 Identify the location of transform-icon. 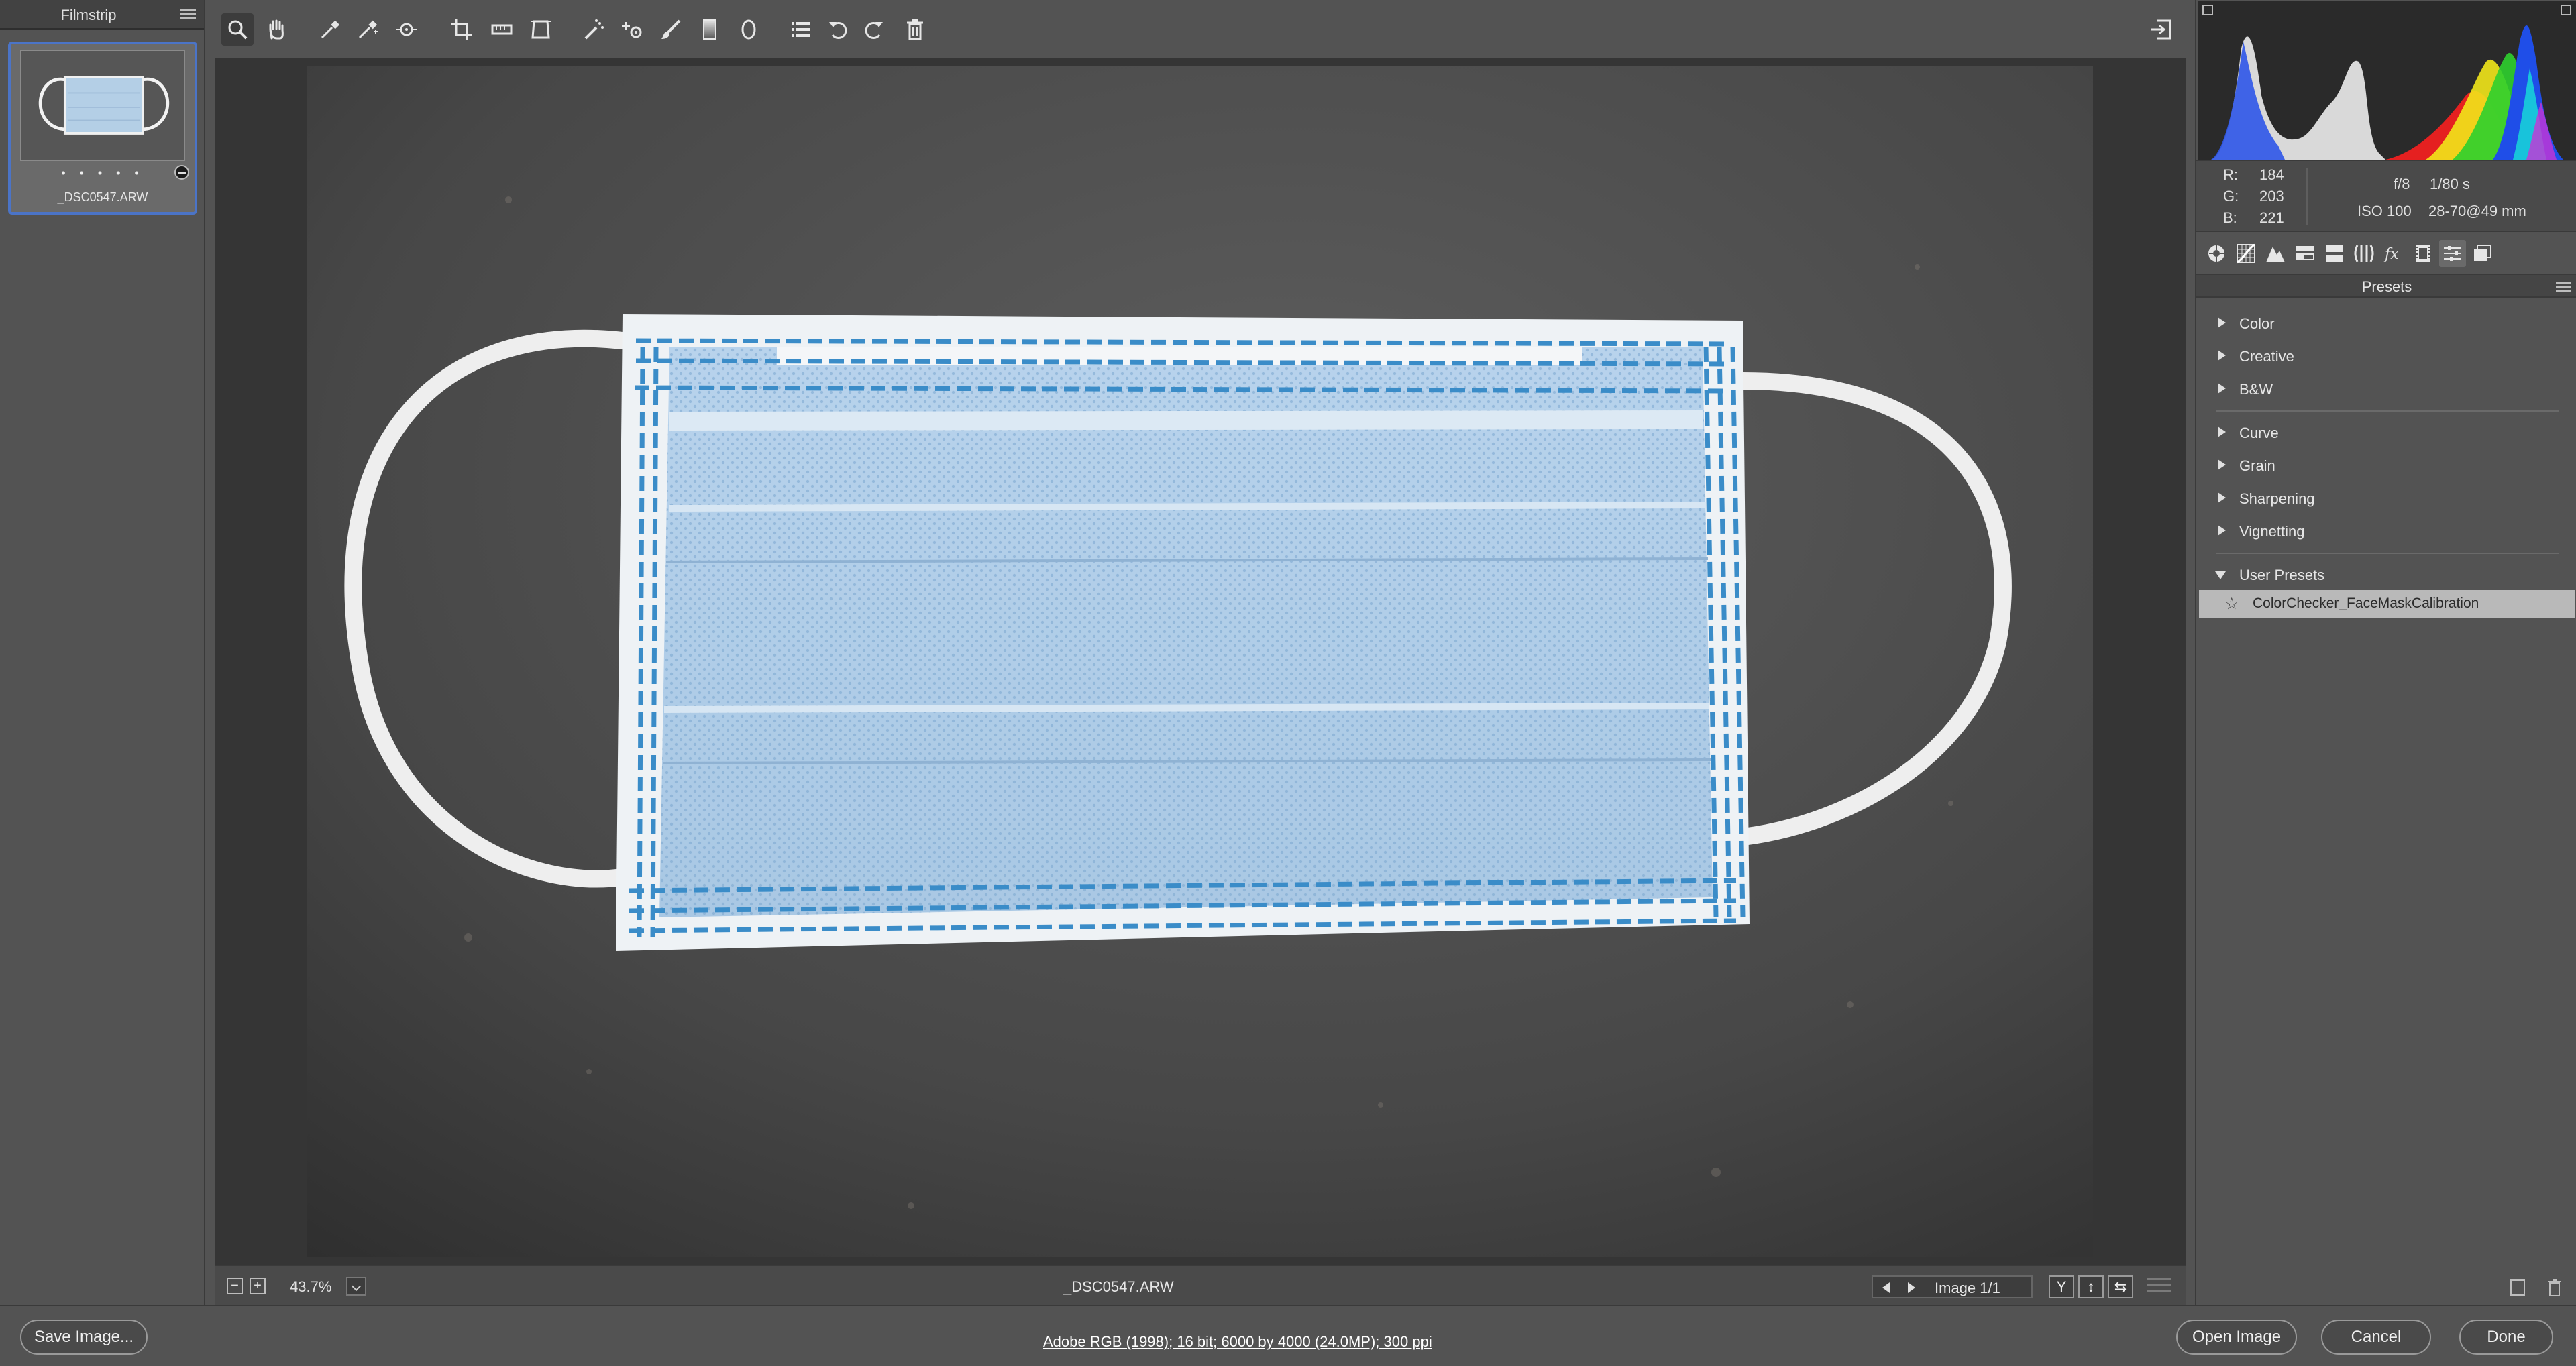
(541, 29).